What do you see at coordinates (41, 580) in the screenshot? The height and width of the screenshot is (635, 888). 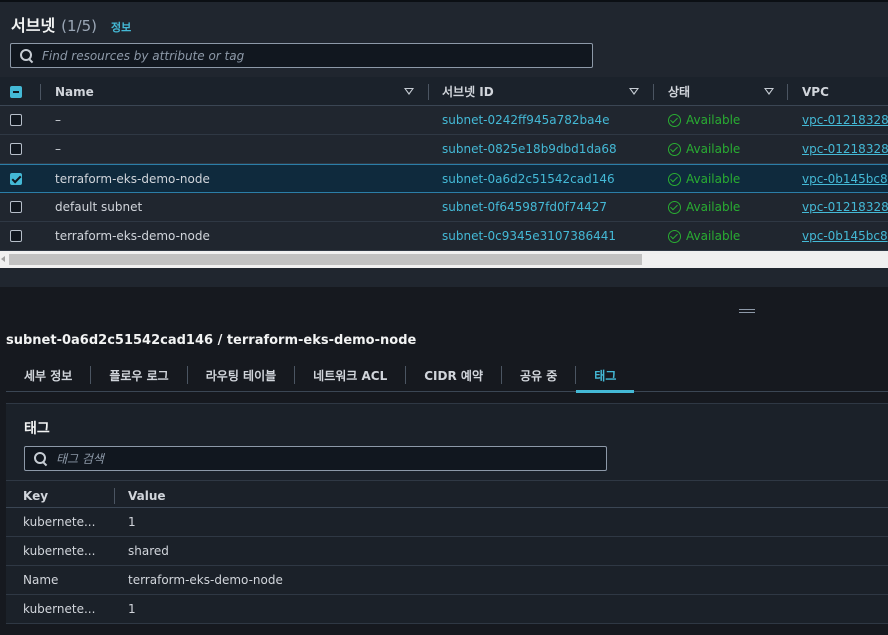 I see `tag-key: Name` at bounding box center [41, 580].